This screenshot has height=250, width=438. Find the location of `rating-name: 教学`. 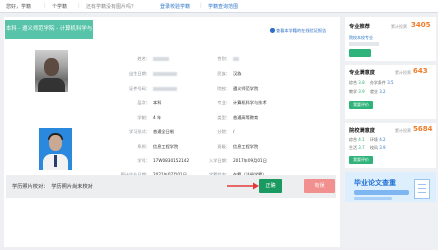

rating-name: 教学 is located at coordinates (353, 91).